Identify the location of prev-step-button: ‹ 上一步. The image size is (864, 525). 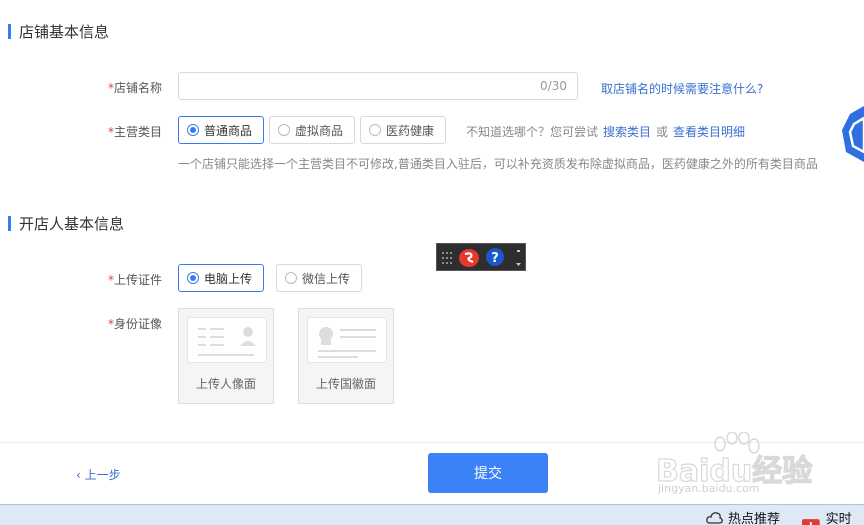
(98, 474).